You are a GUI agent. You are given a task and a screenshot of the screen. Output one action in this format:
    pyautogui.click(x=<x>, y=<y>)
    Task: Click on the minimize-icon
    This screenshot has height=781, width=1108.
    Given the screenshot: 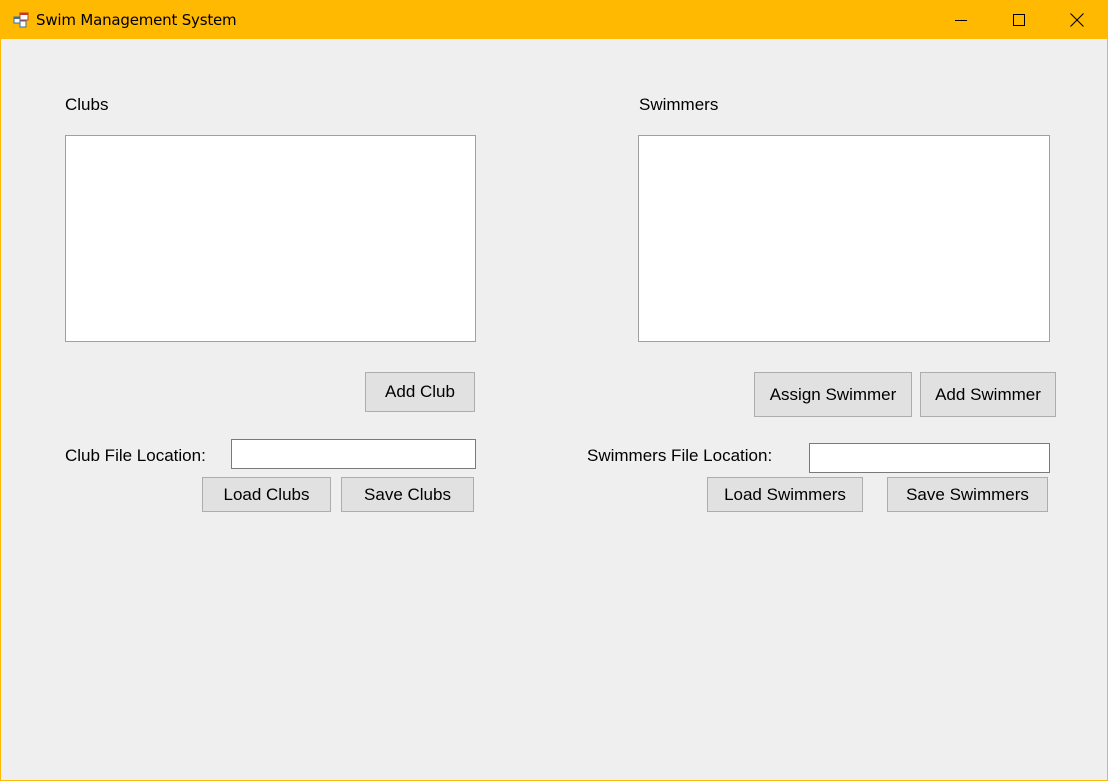 What is the action you would take?
    pyautogui.click(x=961, y=20)
    